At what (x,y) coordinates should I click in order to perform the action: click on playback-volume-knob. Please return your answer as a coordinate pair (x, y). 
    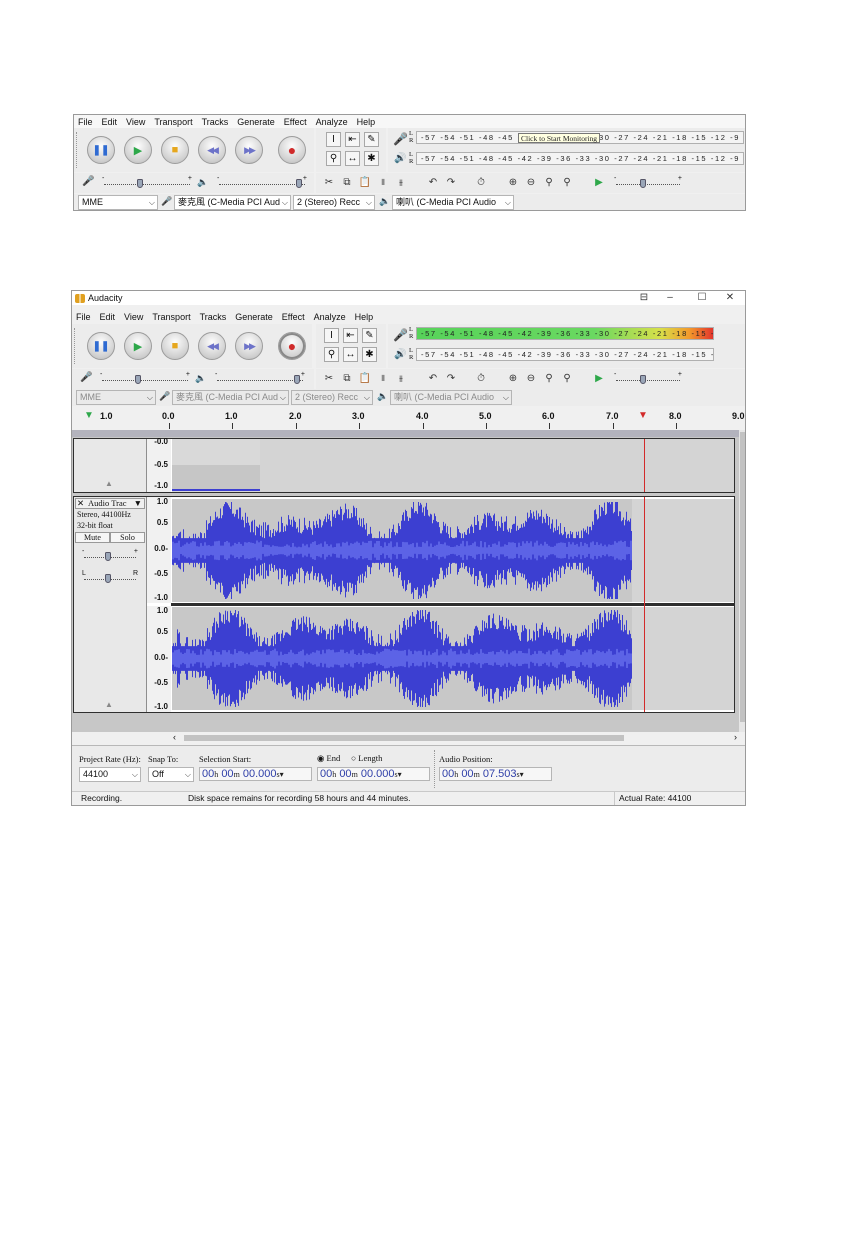
    Looking at the image, I should click on (299, 183).